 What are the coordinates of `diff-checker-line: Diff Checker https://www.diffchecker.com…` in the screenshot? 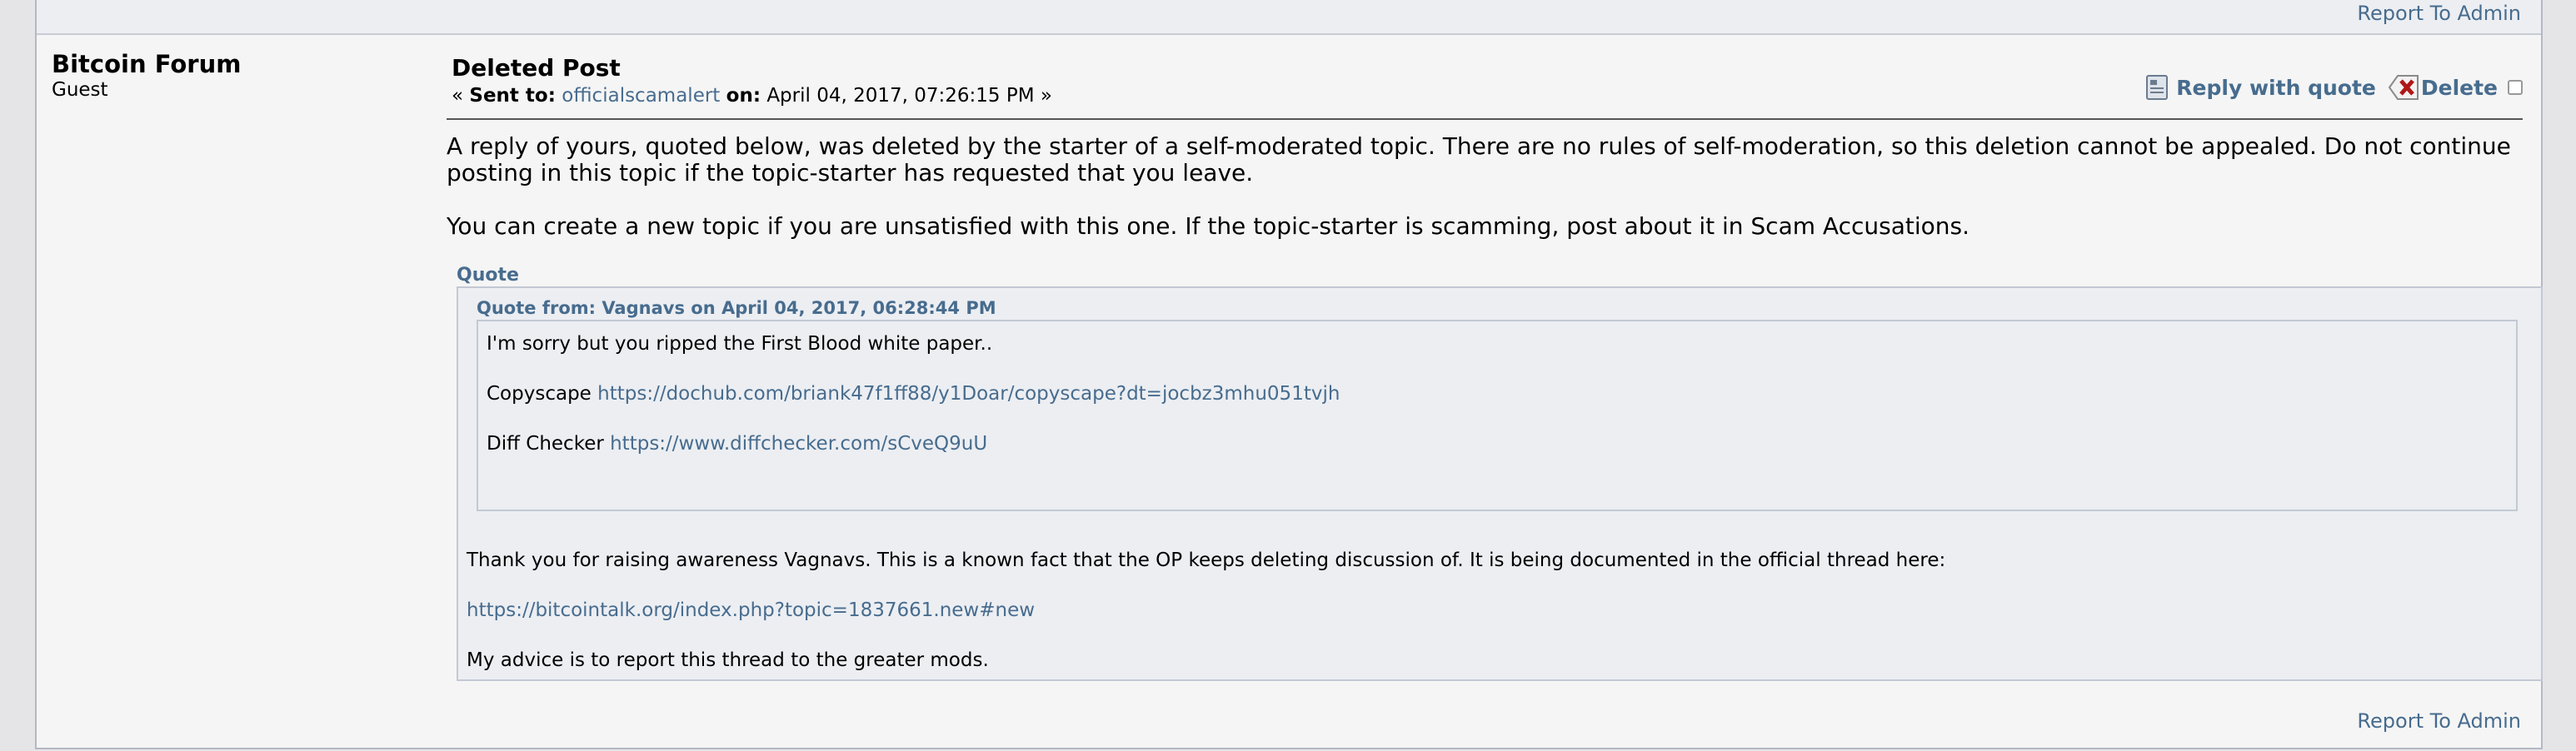 It's located at (1497, 443).